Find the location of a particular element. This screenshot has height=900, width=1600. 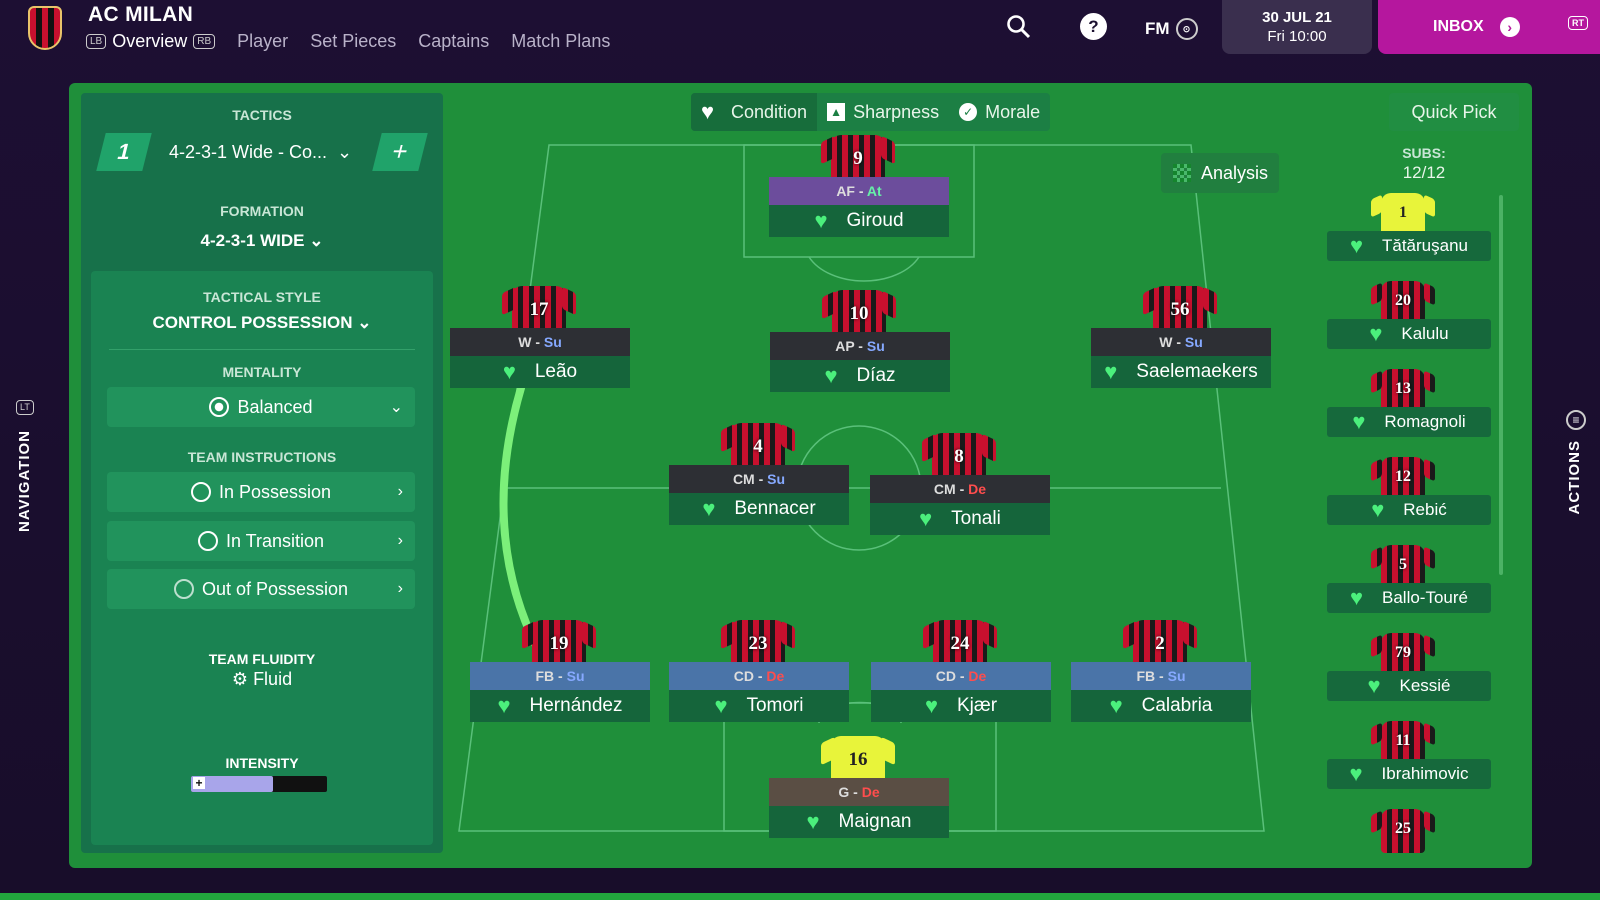

player-role: CM - Su is located at coordinates (759, 479).